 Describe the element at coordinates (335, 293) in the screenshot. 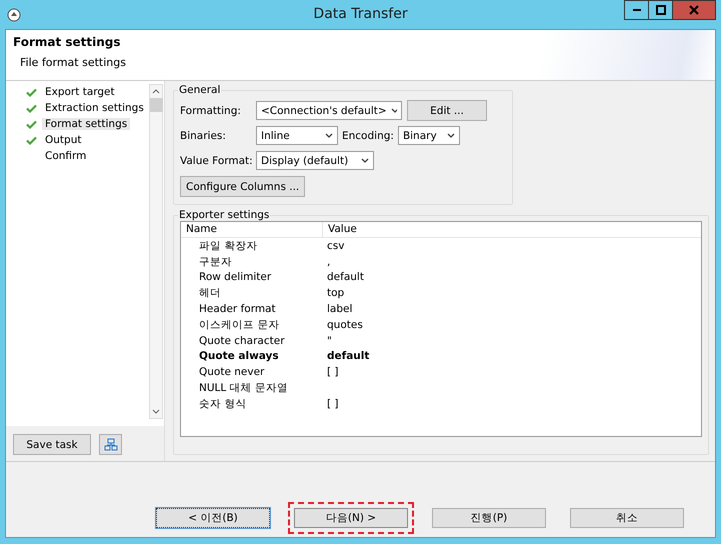

I see `property-value: top` at that location.